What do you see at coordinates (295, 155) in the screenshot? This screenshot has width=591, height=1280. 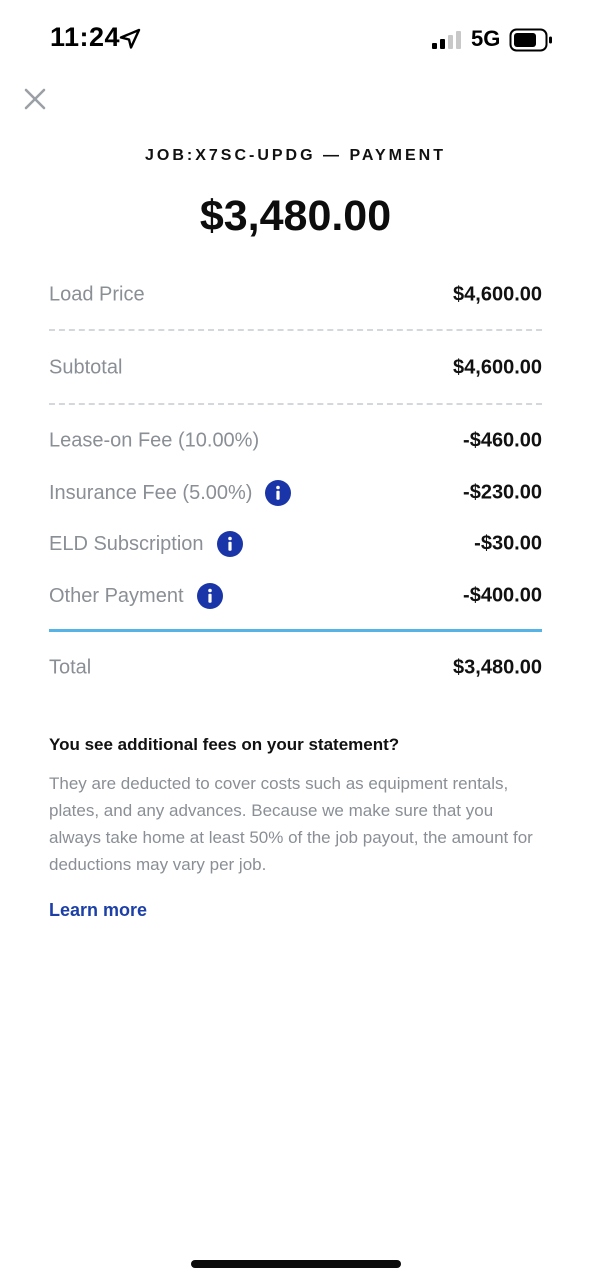 I see `job-title: JOB:X7SC-UPDG — PAYMENT` at bounding box center [295, 155].